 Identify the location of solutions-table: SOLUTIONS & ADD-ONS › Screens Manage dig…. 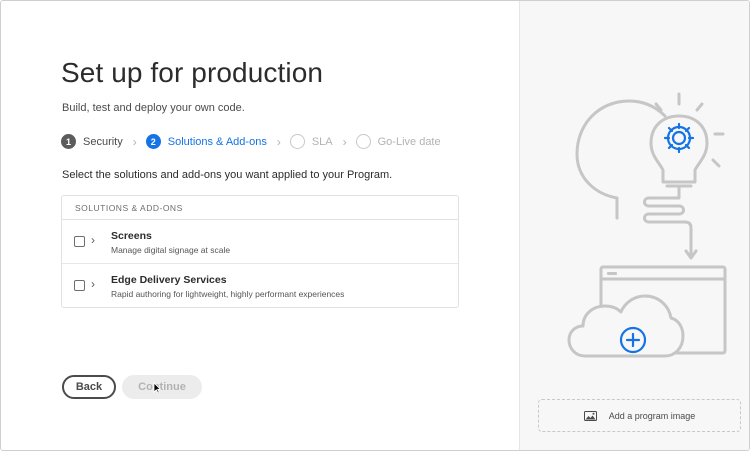
(260, 251).